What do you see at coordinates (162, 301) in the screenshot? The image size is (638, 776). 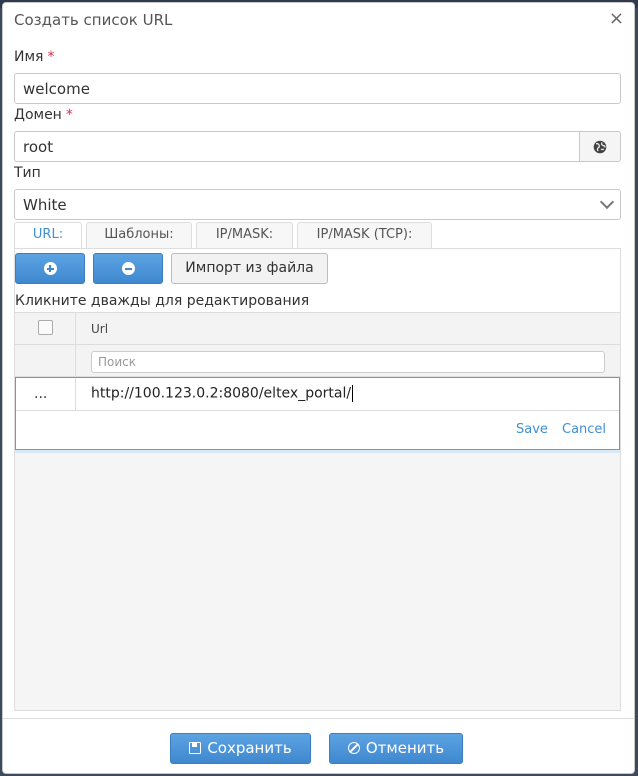 I see `edit-hint: Кликните дважды для редактирования` at bounding box center [162, 301].